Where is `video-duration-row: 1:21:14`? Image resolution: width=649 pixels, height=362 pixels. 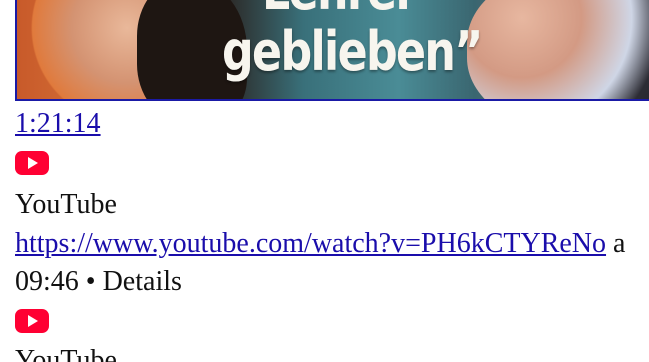
video-duration-row: 1:21:14 is located at coordinates (58, 124).